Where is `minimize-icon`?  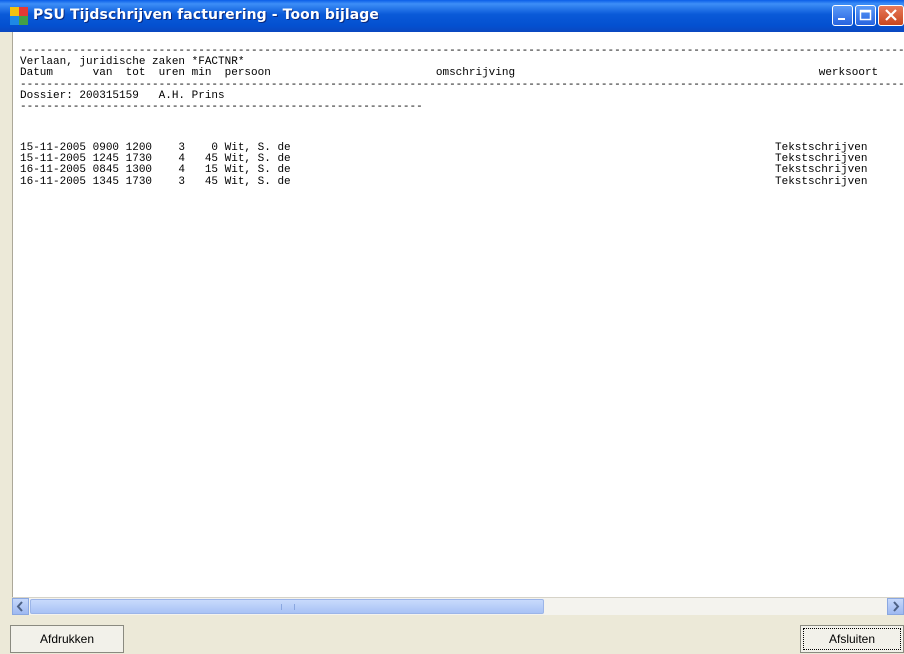 minimize-icon is located at coordinates (841, 19).